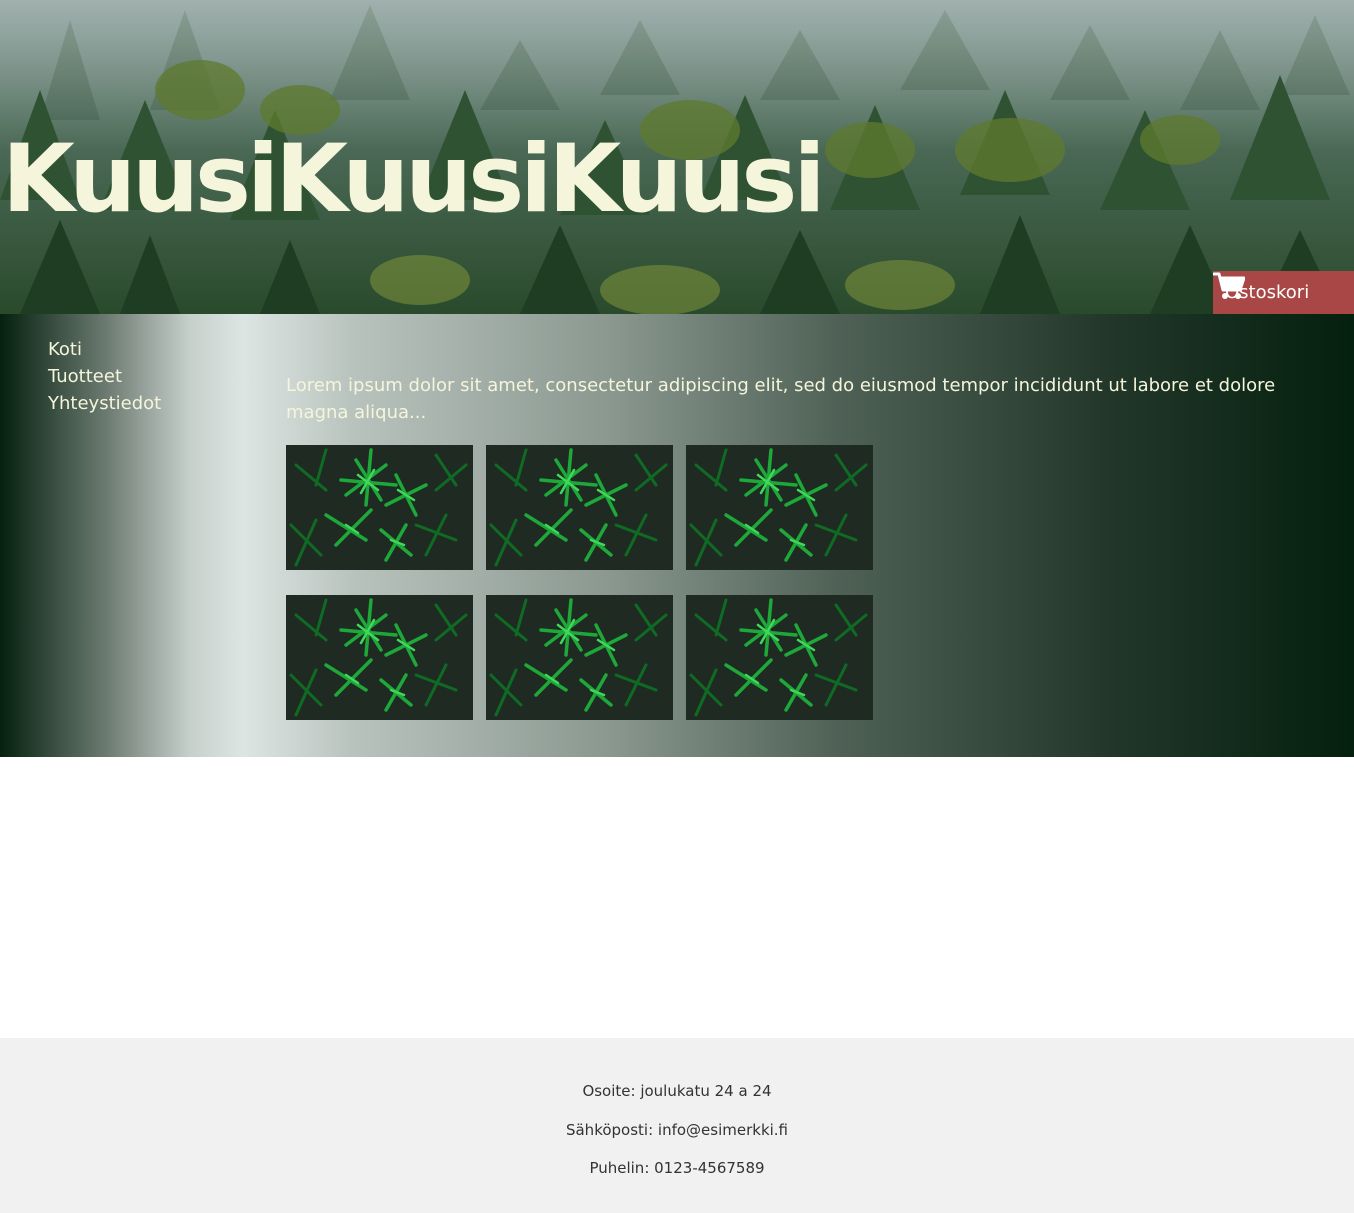 This screenshot has height=1213, width=1354. What do you see at coordinates (677, 1130) in the screenshot?
I see `footer-email: Sähköposti: info@esimerkki.fi` at bounding box center [677, 1130].